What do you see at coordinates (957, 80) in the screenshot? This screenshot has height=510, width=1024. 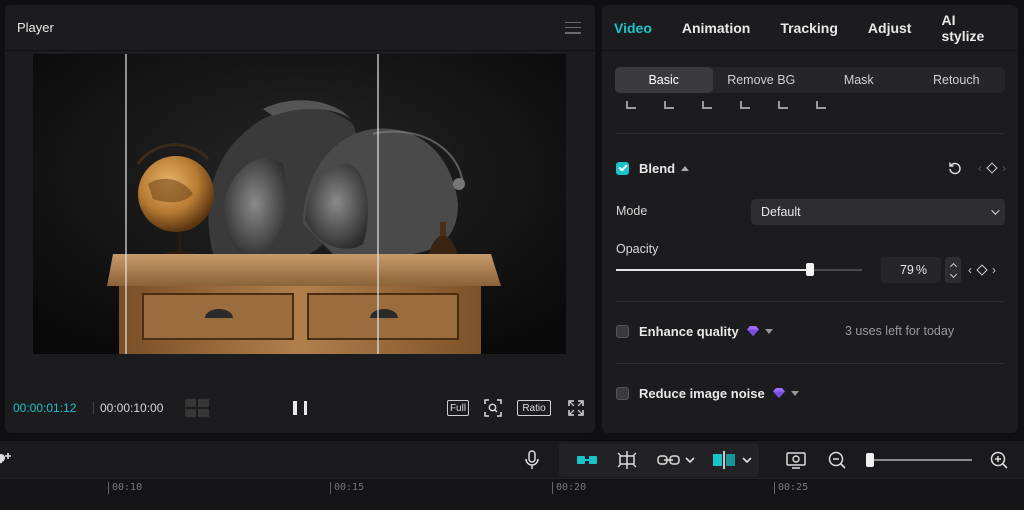 I see `subtab-retouch: Retouch` at bounding box center [957, 80].